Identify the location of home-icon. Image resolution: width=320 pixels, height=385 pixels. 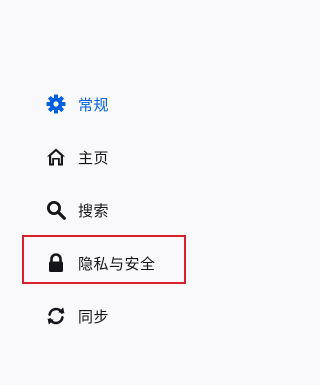
(56, 157).